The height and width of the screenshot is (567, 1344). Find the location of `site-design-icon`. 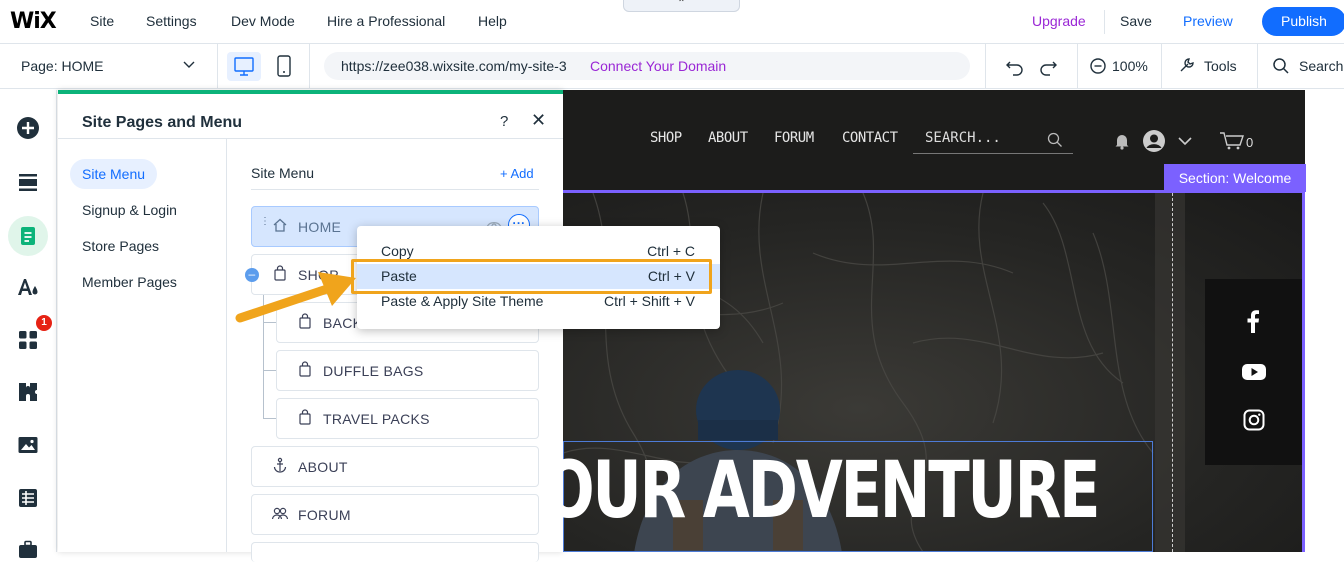

site-design-icon is located at coordinates (28, 287).